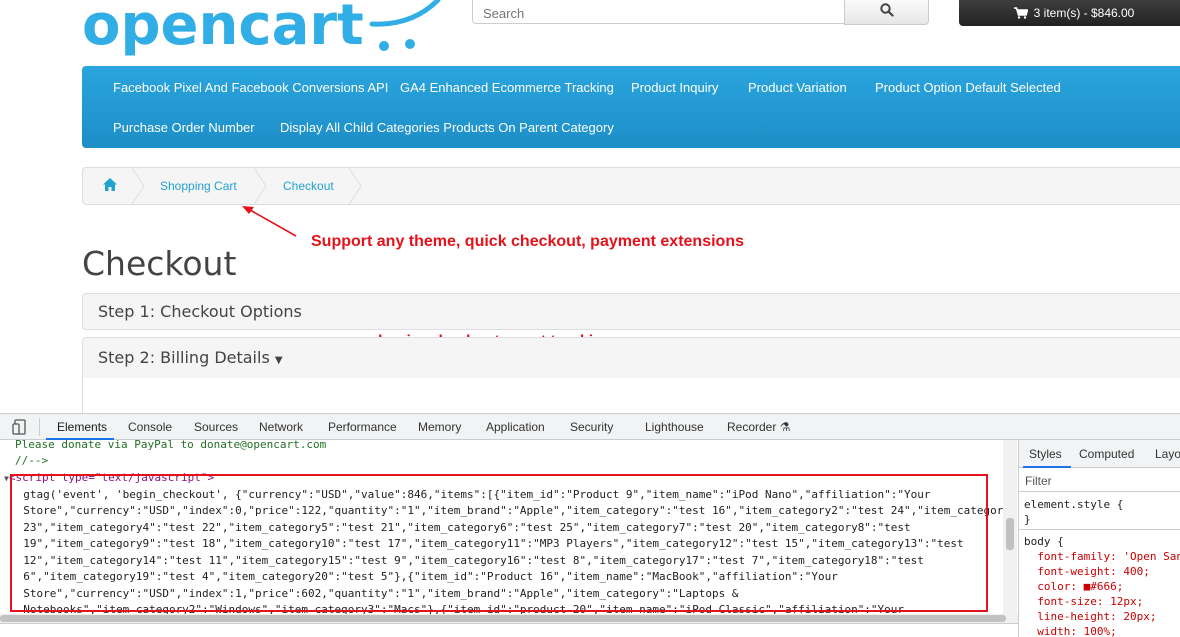 This screenshot has width=1180, height=637. I want to click on flask-icon: ⚗, so click(785, 427).